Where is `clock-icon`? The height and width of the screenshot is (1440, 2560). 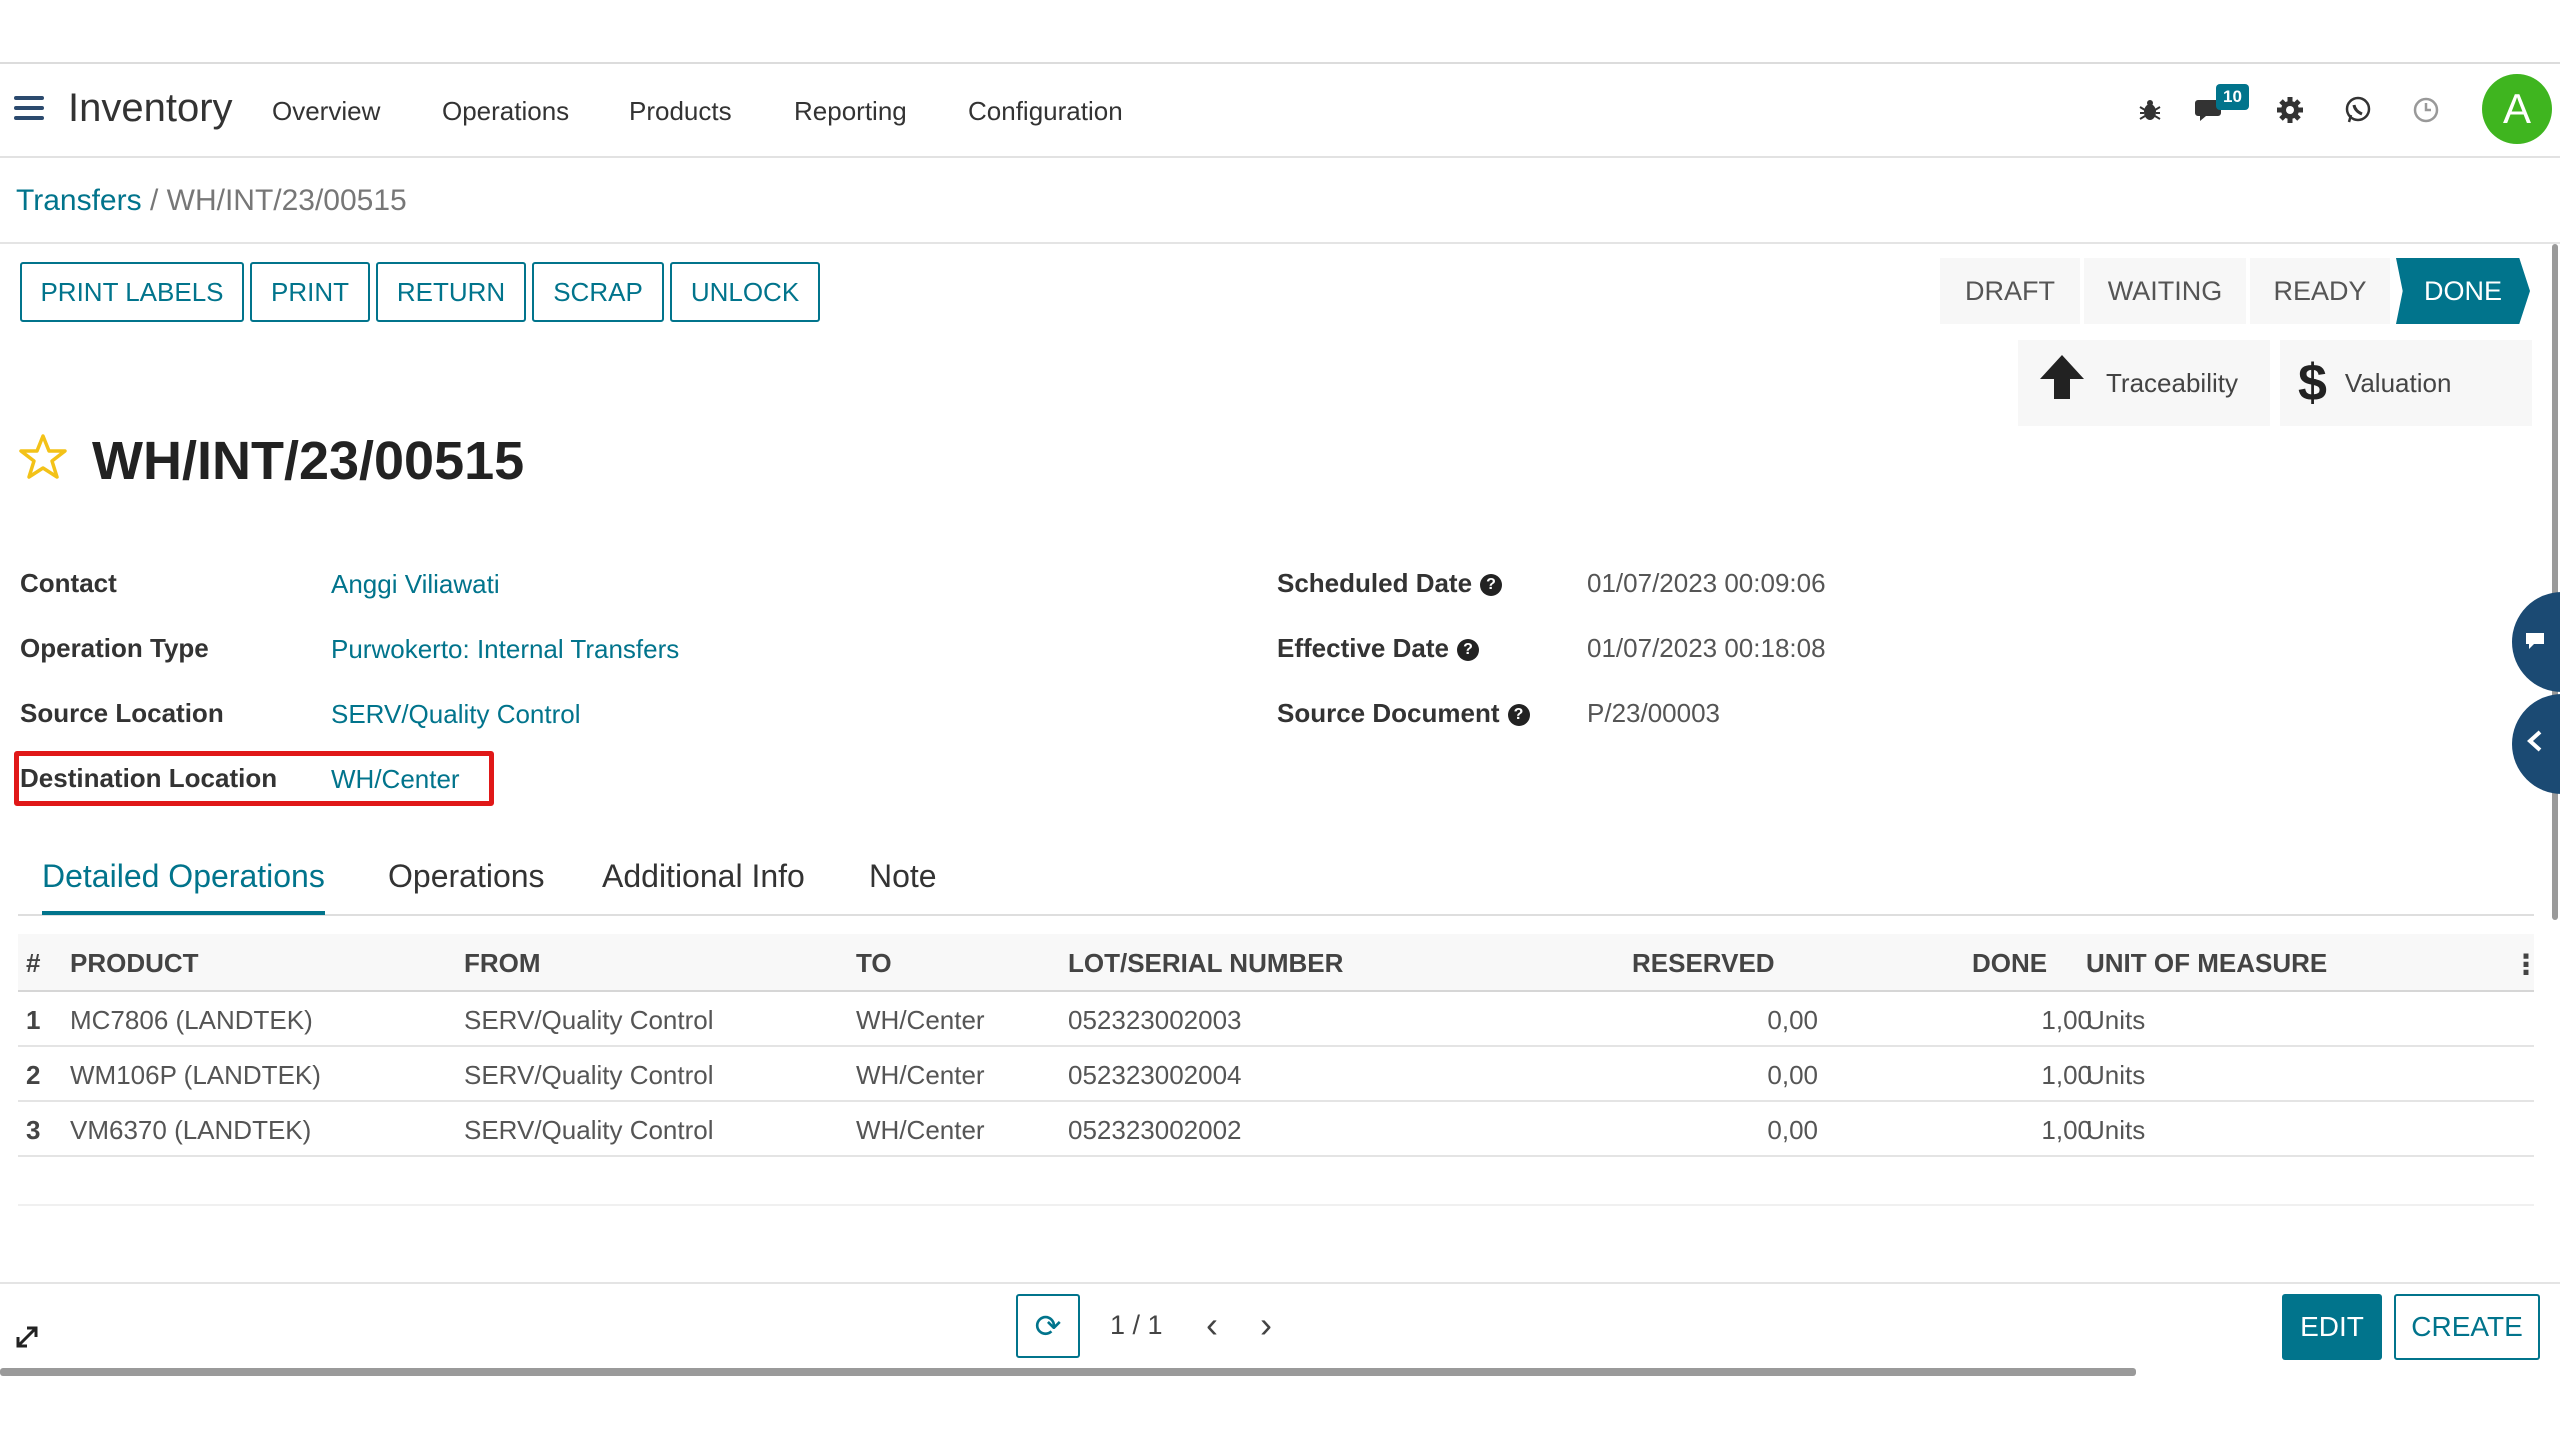
clock-icon is located at coordinates (2426, 110).